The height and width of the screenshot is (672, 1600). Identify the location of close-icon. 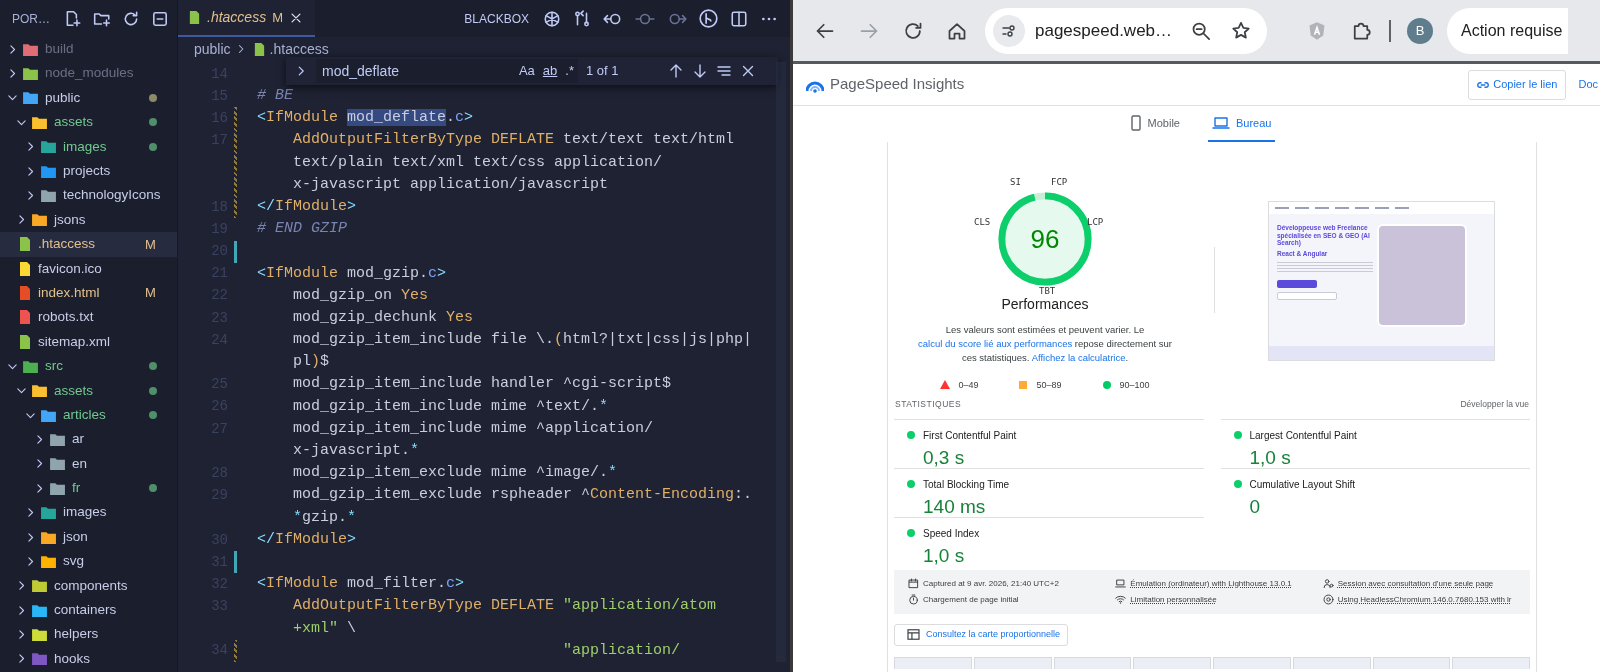
(748, 71).